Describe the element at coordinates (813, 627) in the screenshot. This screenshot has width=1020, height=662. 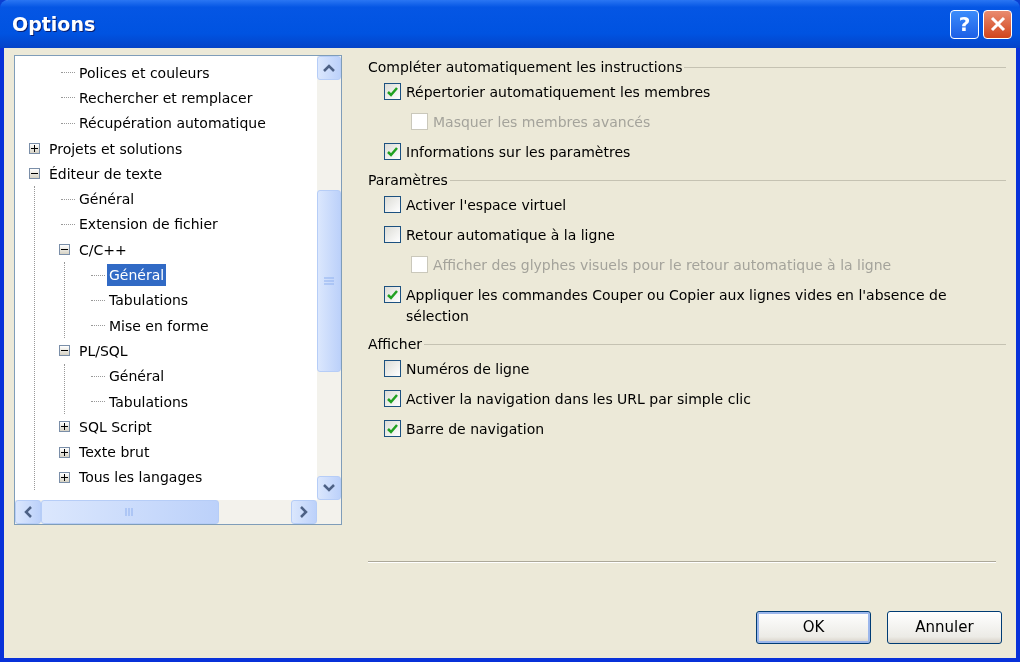
I see `ok-button: OK` at that location.